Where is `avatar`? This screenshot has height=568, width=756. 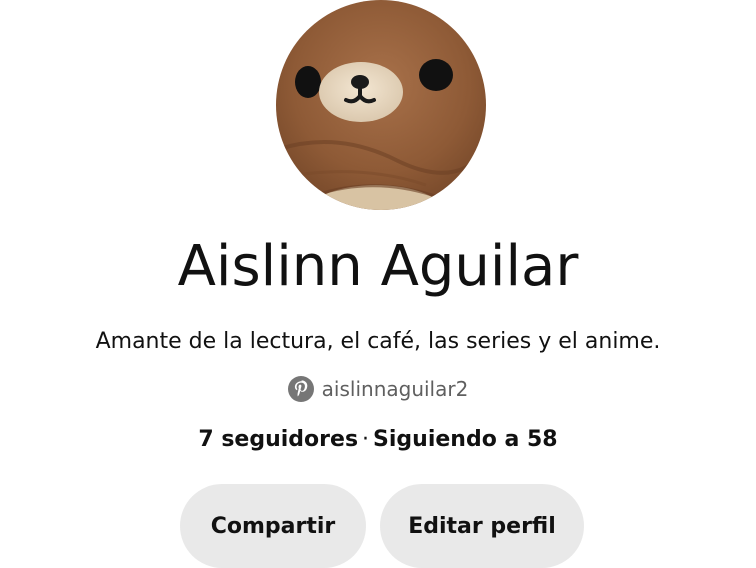 avatar is located at coordinates (381, 105).